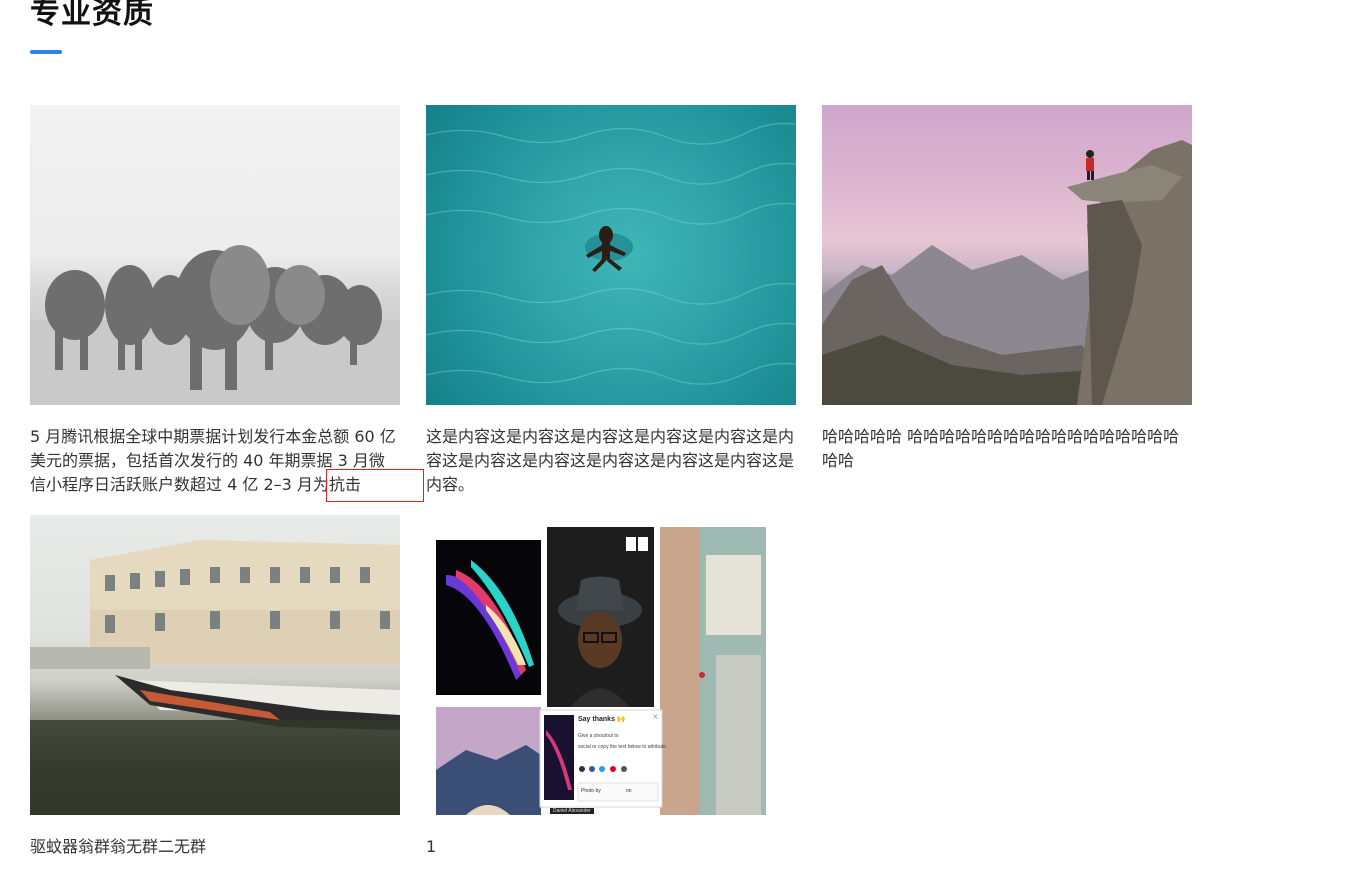 The height and width of the screenshot is (884, 1363). What do you see at coordinates (1007, 272) in the screenshot?
I see `mountain-illustration` at bounding box center [1007, 272].